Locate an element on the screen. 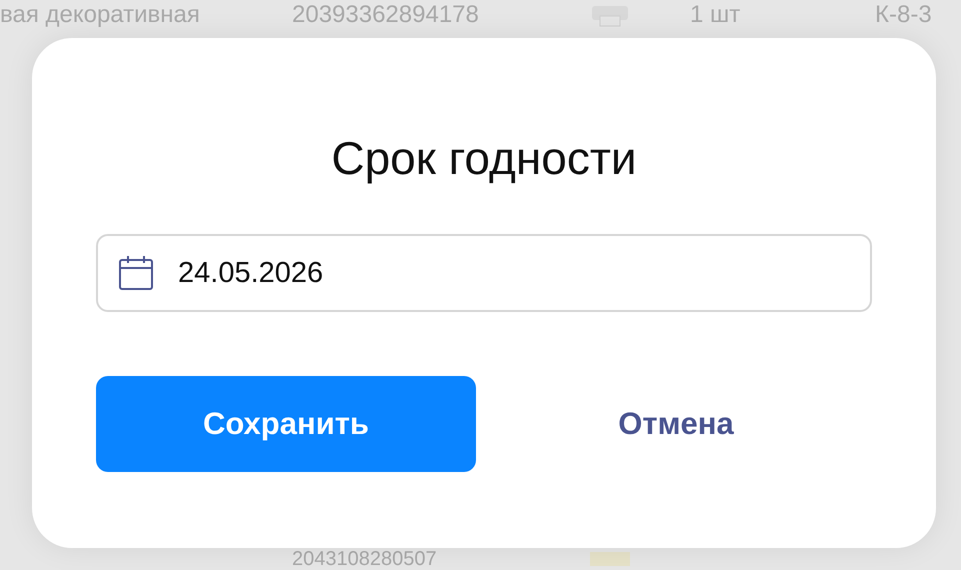  barcode: 2043108280507 is located at coordinates (365, 559).